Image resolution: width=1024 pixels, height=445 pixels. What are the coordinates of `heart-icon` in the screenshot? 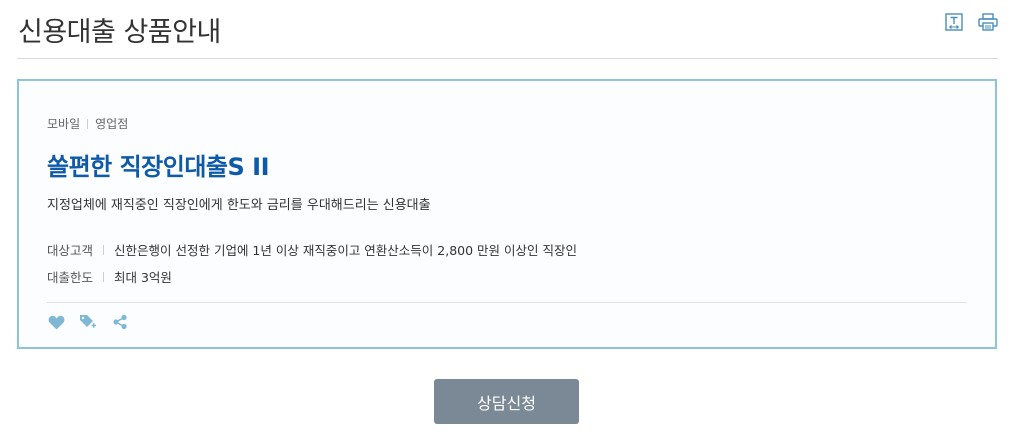 It's located at (56, 324).